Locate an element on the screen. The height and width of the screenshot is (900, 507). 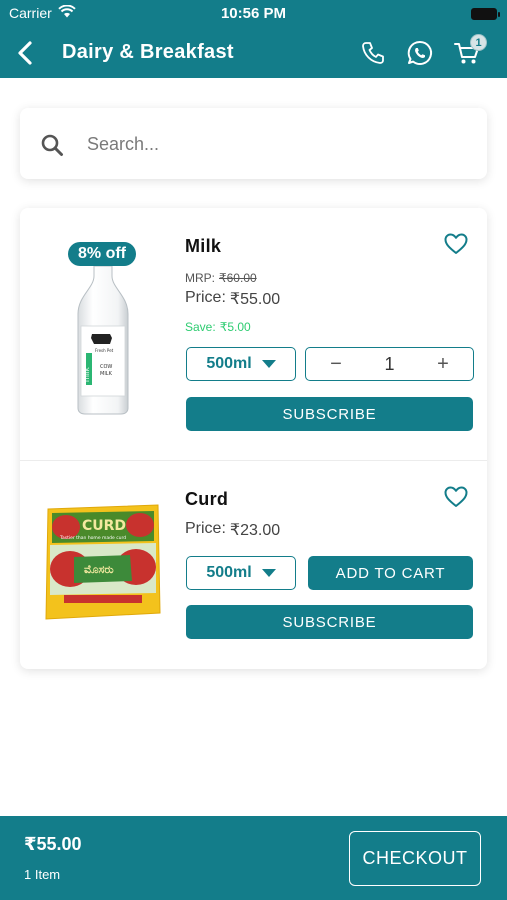
battery-icon is located at coordinates (485, 14).